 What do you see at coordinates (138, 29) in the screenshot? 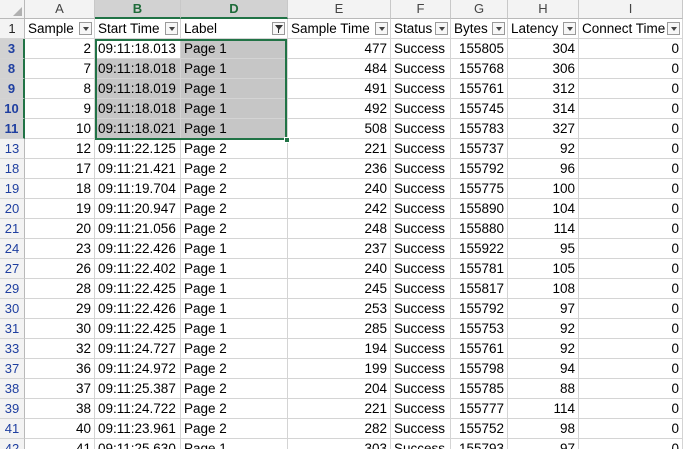
I see `header-cell-start-time: Start Time` at bounding box center [138, 29].